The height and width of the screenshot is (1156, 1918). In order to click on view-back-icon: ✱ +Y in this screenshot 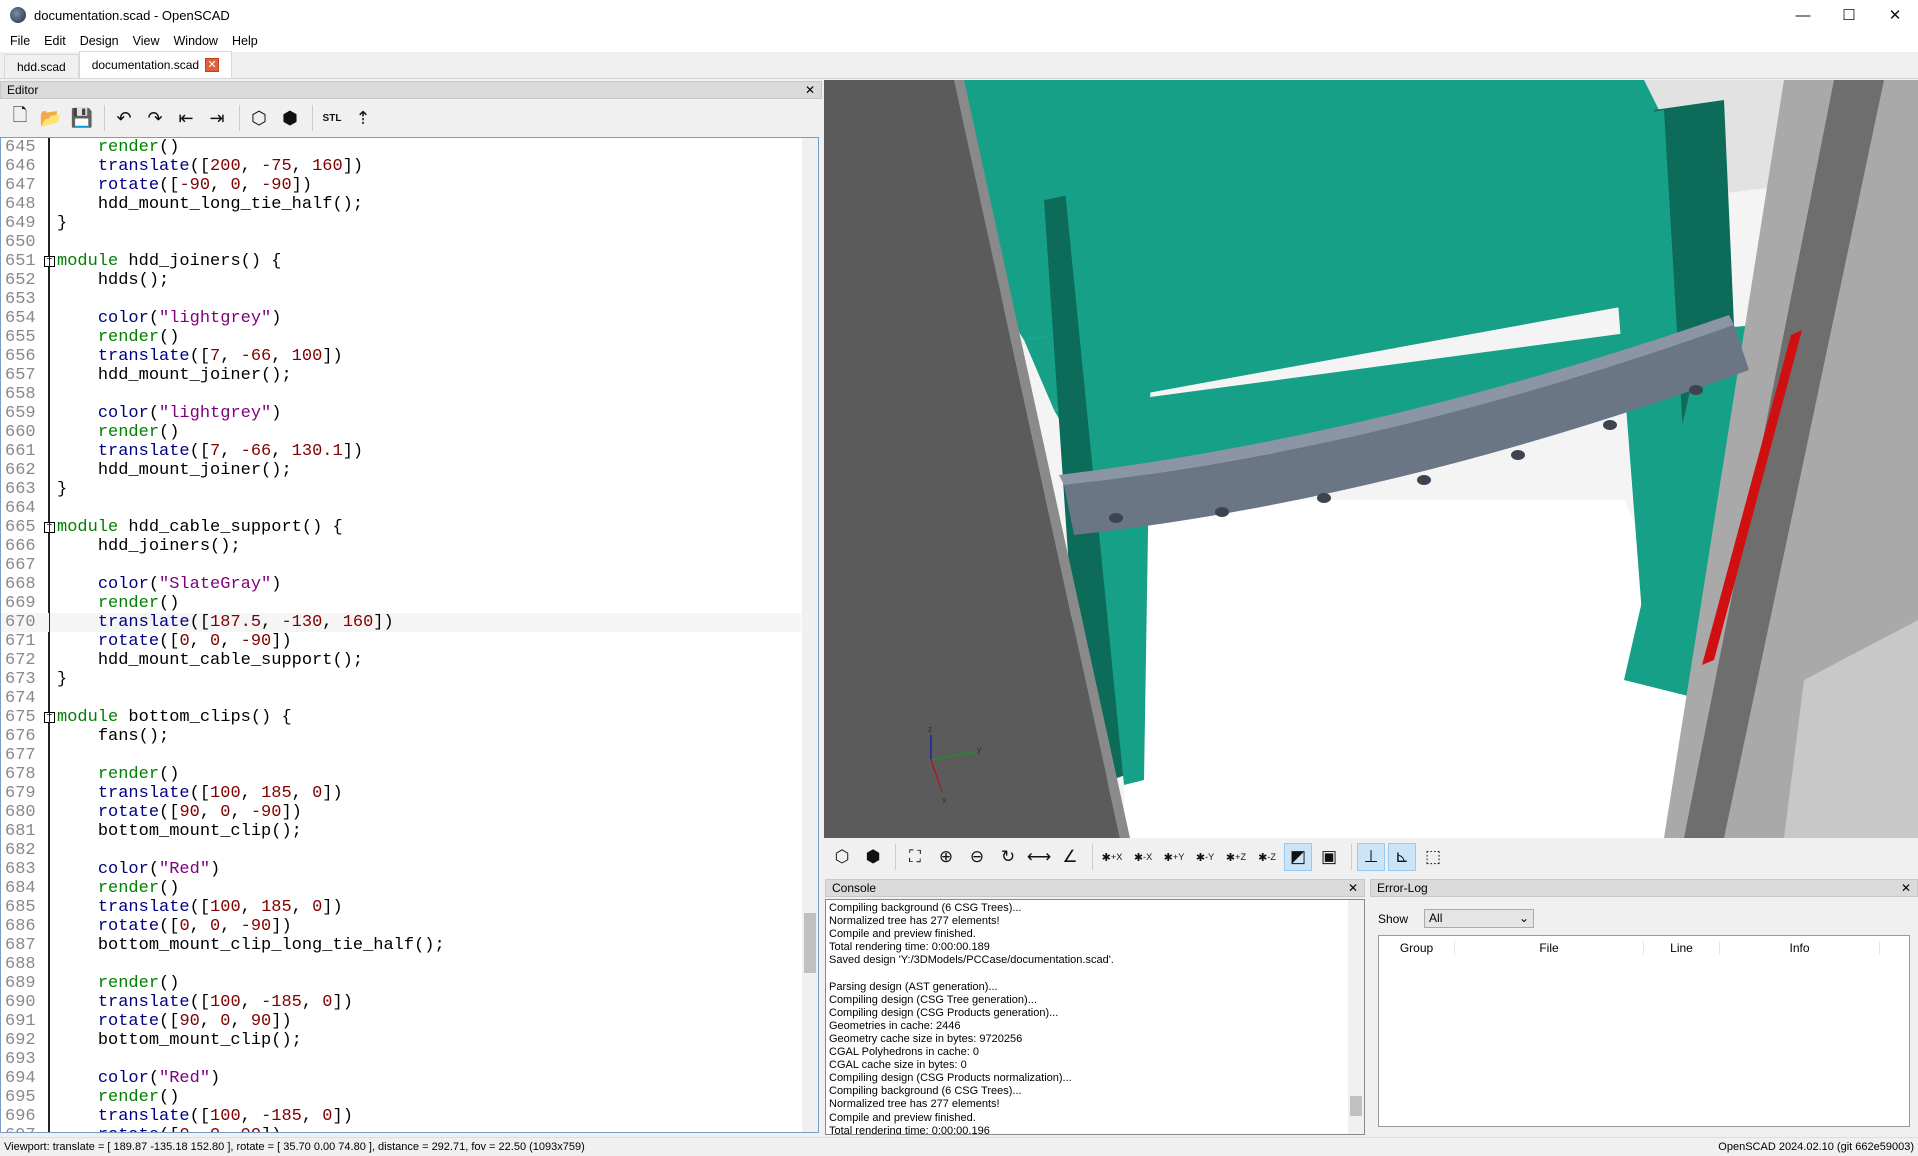, I will do `click(1174, 857)`.